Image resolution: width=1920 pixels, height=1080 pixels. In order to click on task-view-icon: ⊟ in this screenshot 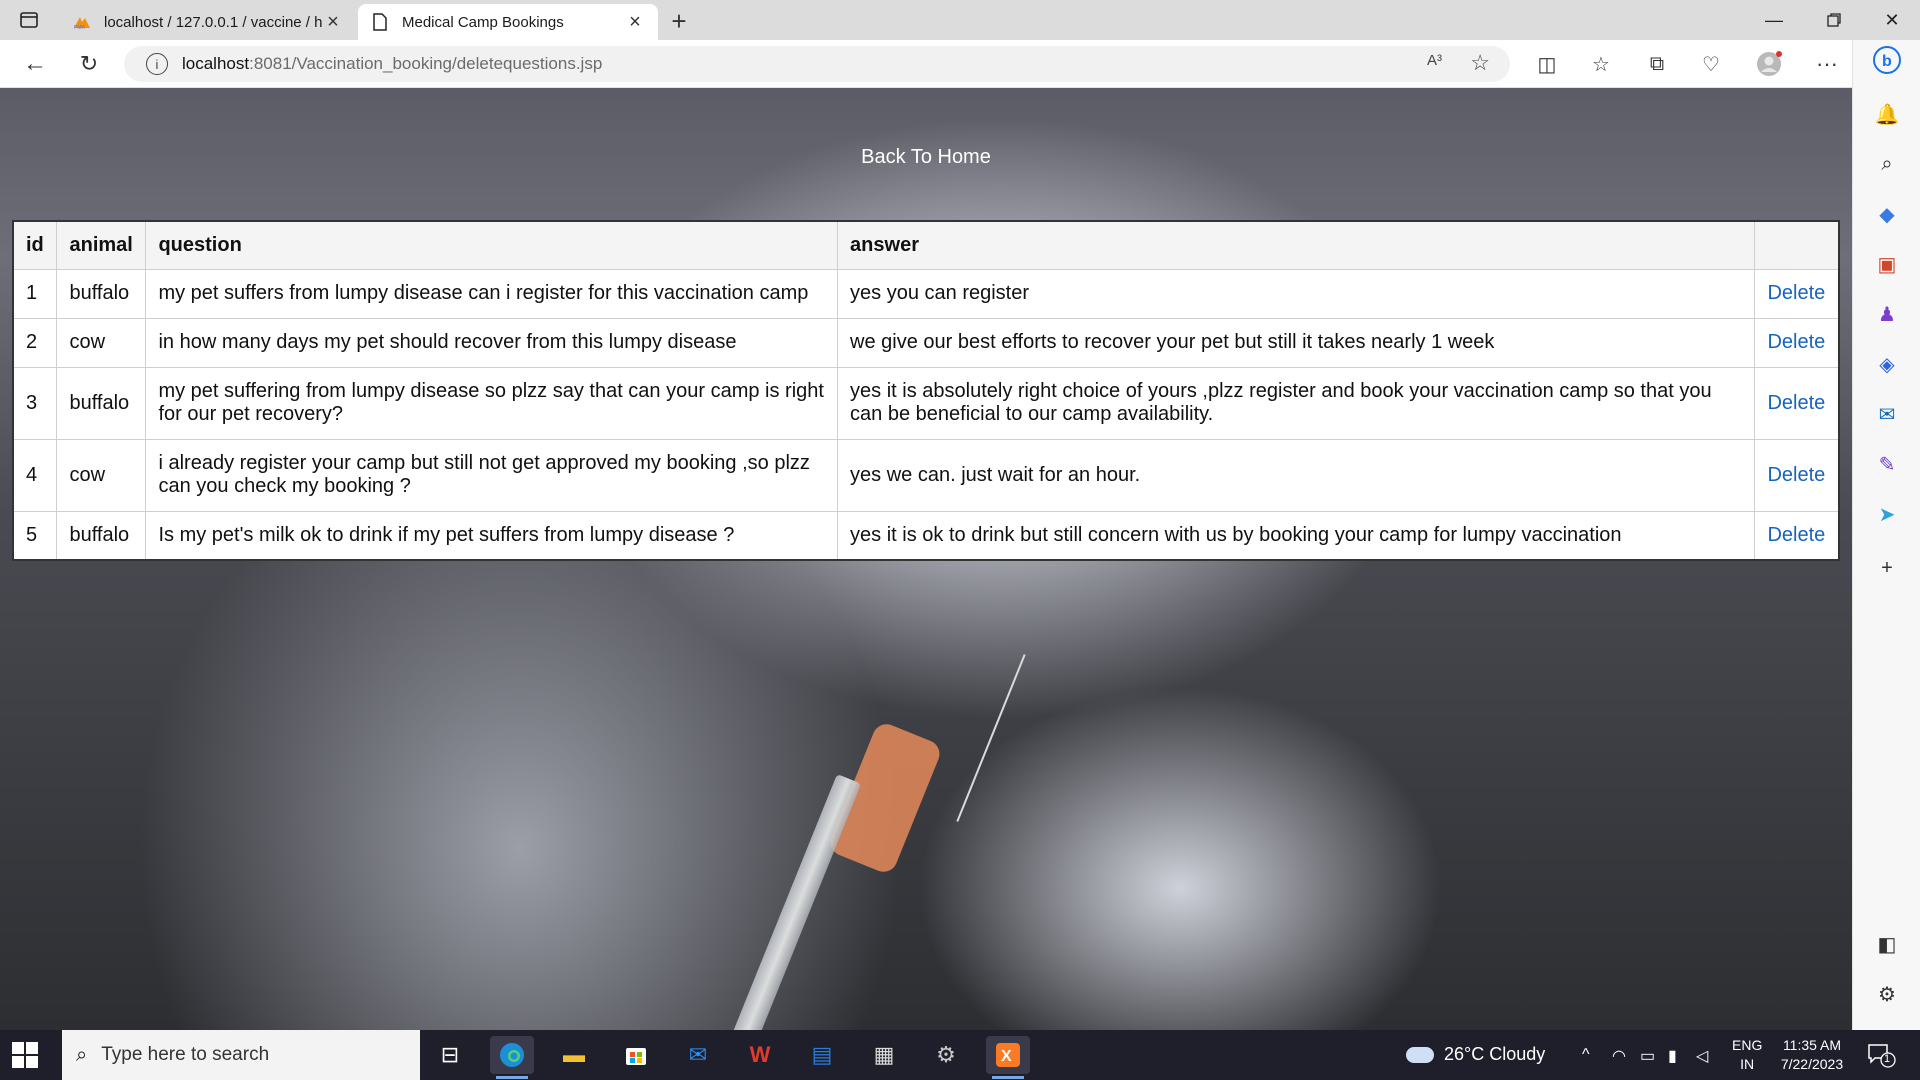, I will do `click(450, 1055)`.